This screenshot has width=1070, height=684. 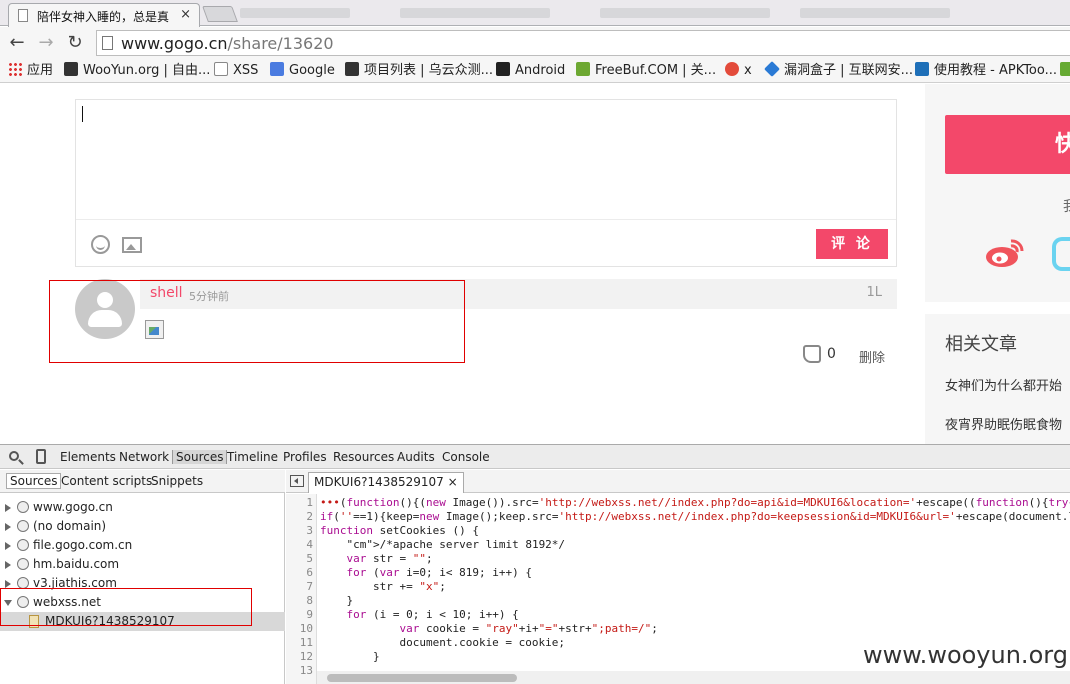 I want to click on line-number: 11, so click(x=299, y=643).